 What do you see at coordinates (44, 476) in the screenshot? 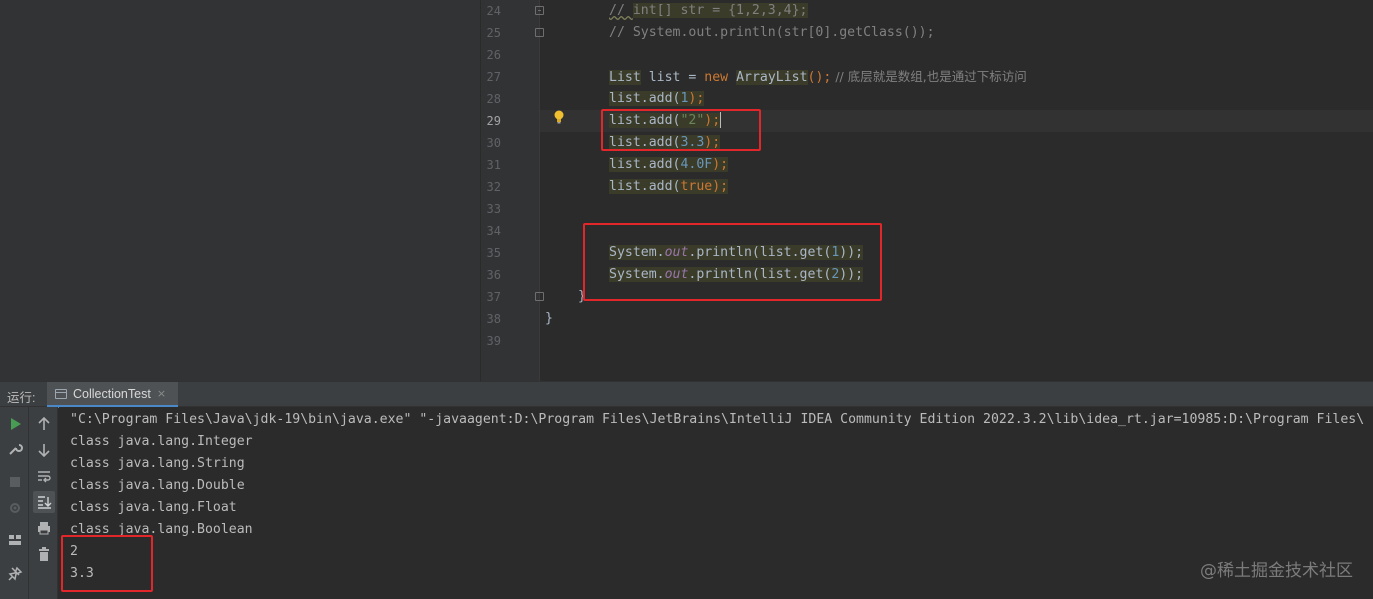
I see `soft-wrap-icon` at bounding box center [44, 476].